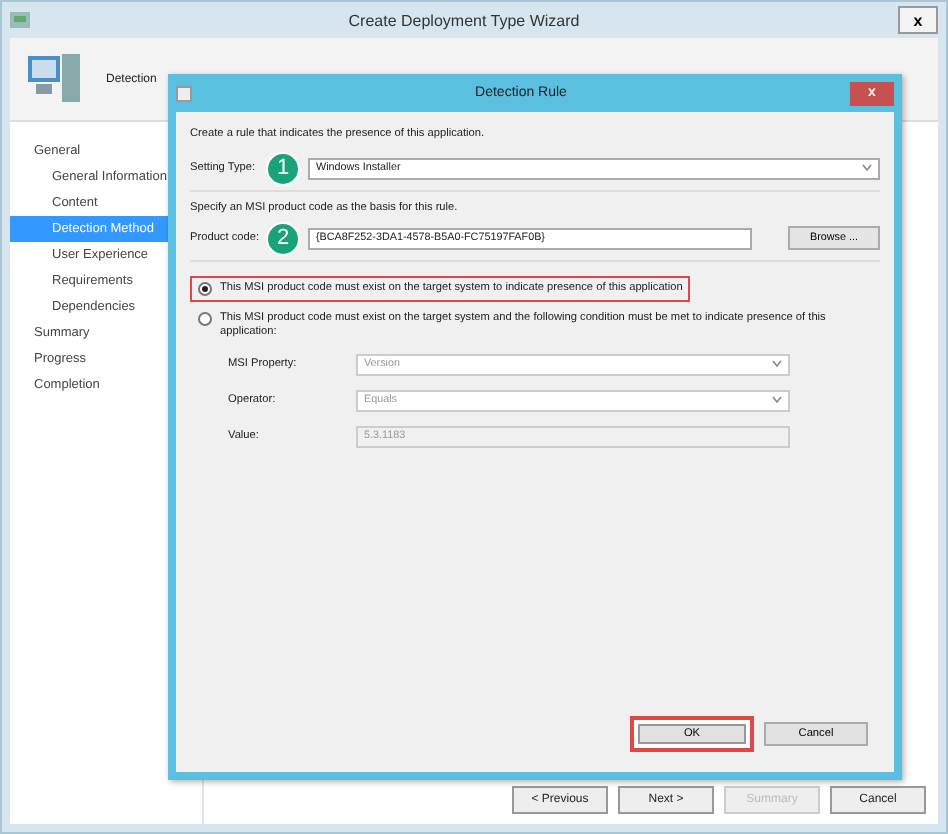 The height and width of the screenshot is (834, 948). What do you see at coordinates (184, 93) in the screenshot?
I see `dialog-icon` at bounding box center [184, 93].